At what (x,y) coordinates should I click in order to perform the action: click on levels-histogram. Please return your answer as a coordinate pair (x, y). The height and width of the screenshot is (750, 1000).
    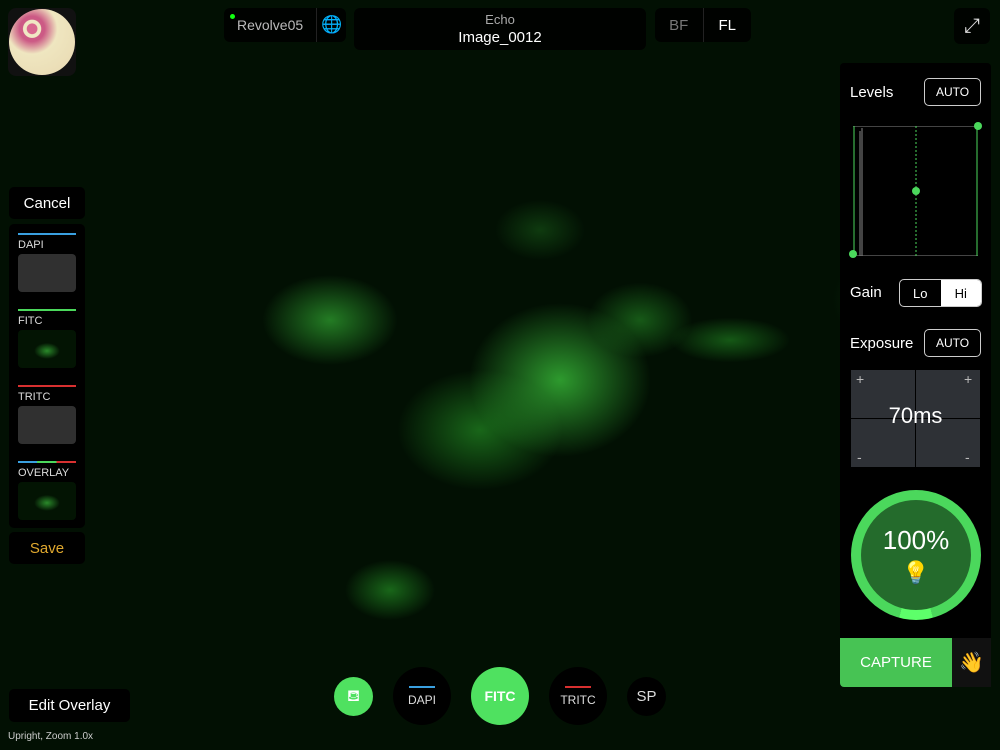
    Looking at the image, I should click on (915, 190).